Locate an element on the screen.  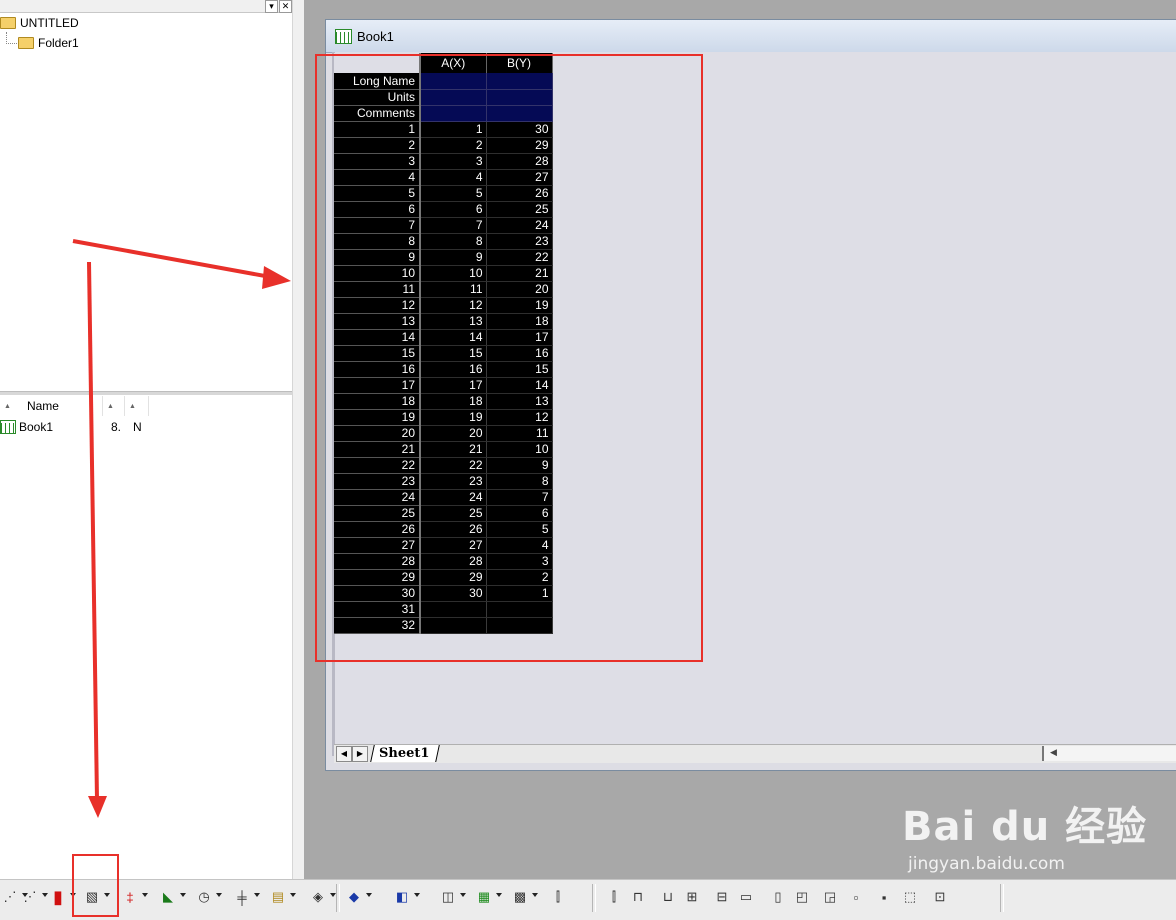
distribute-h-icon: ⊞ is located at coordinates (692, 897).